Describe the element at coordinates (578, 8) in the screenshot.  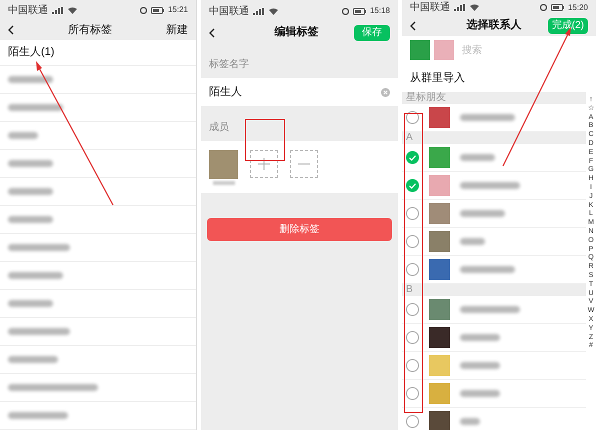
I see `time-text: 15:20` at that location.